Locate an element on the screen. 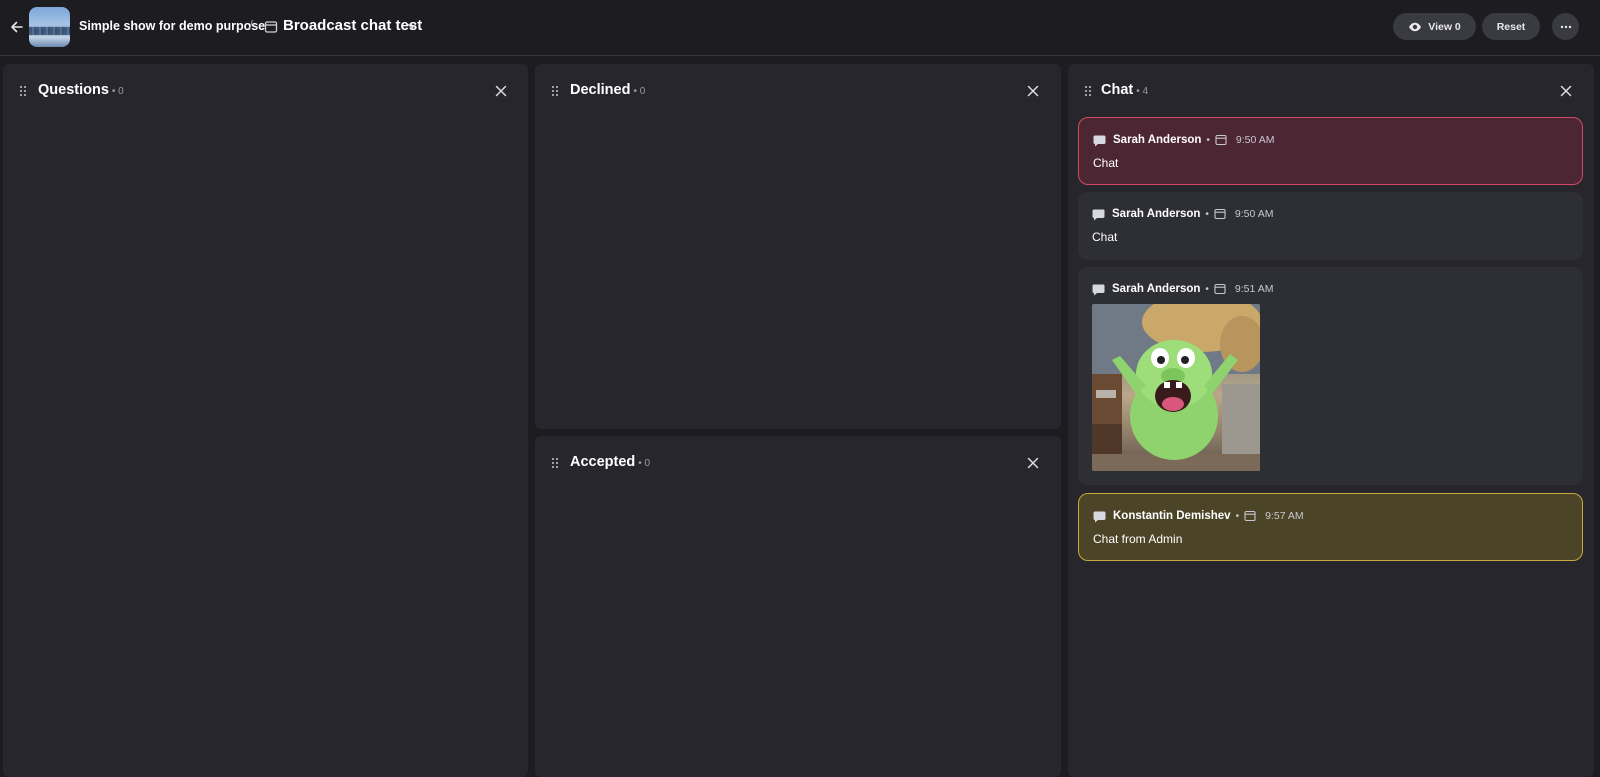 This screenshot has width=1600, height=777. eye-icon is located at coordinates (1415, 26).